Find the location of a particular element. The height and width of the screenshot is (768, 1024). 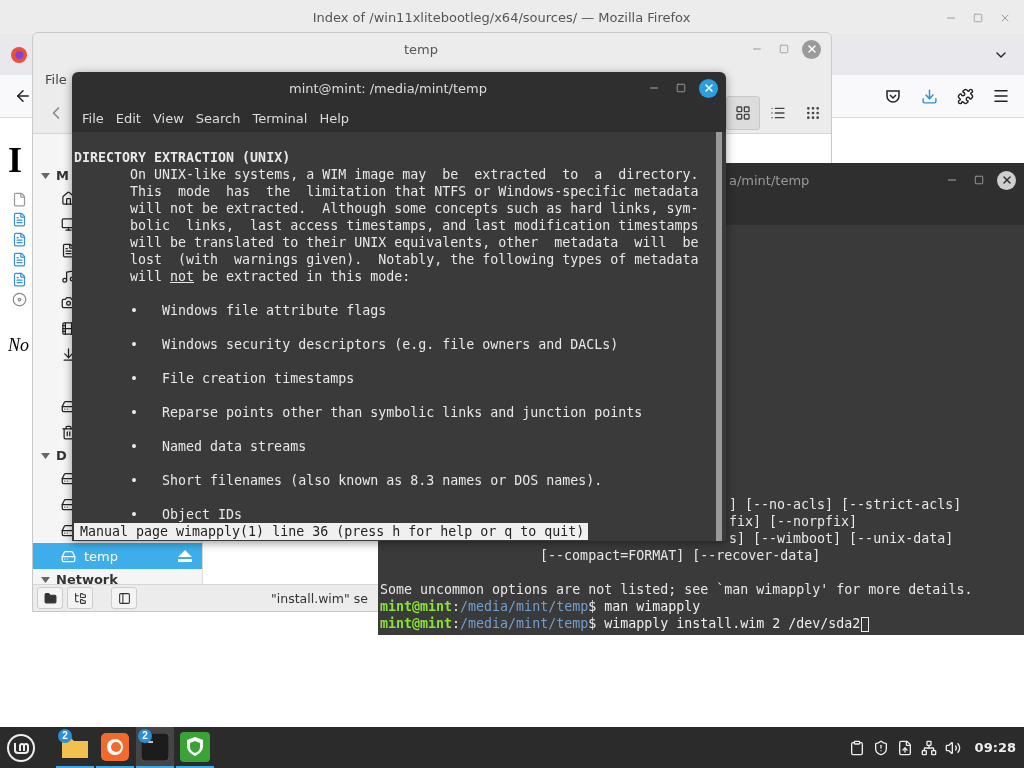

update-icon is located at coordinates (904, 747).